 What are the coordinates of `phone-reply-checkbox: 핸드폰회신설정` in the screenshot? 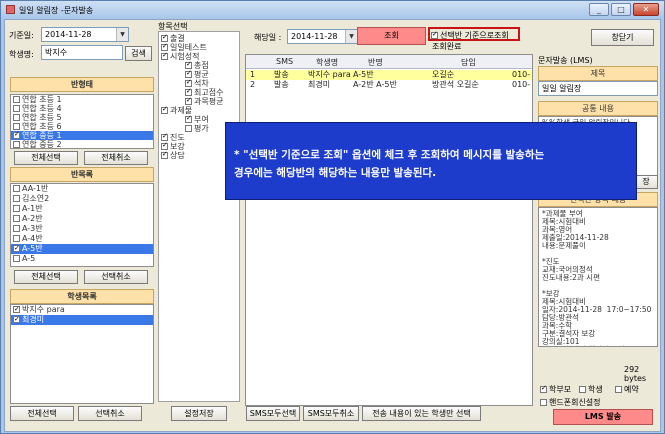 It's located at (570, 402).